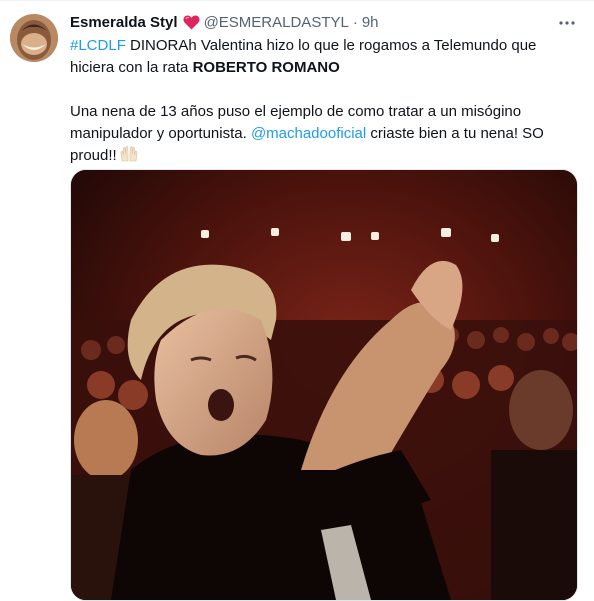 Image resolution: width=594 pixels, height=601 pixels. What do you see at coordinates (276, 22) in the screenshot?
I see `user-handle: @ESMERALDASTYL` at bounding box center [276, 22].